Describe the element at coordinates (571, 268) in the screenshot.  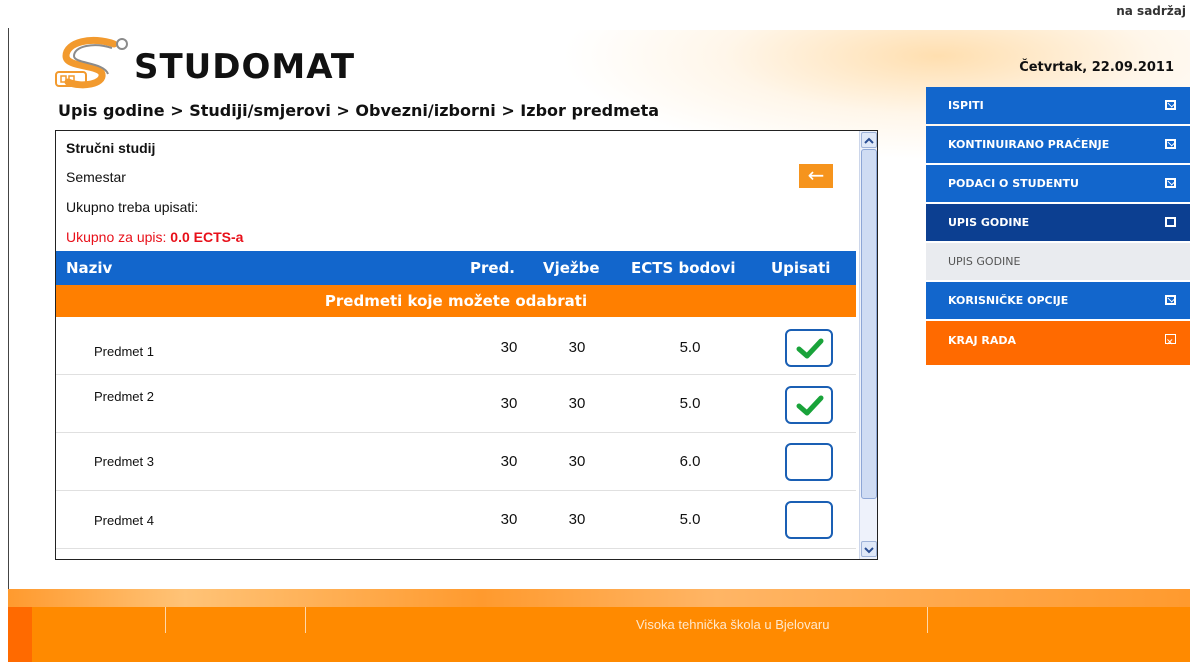
I see `column-exercises-header: Vježbe` at that location.